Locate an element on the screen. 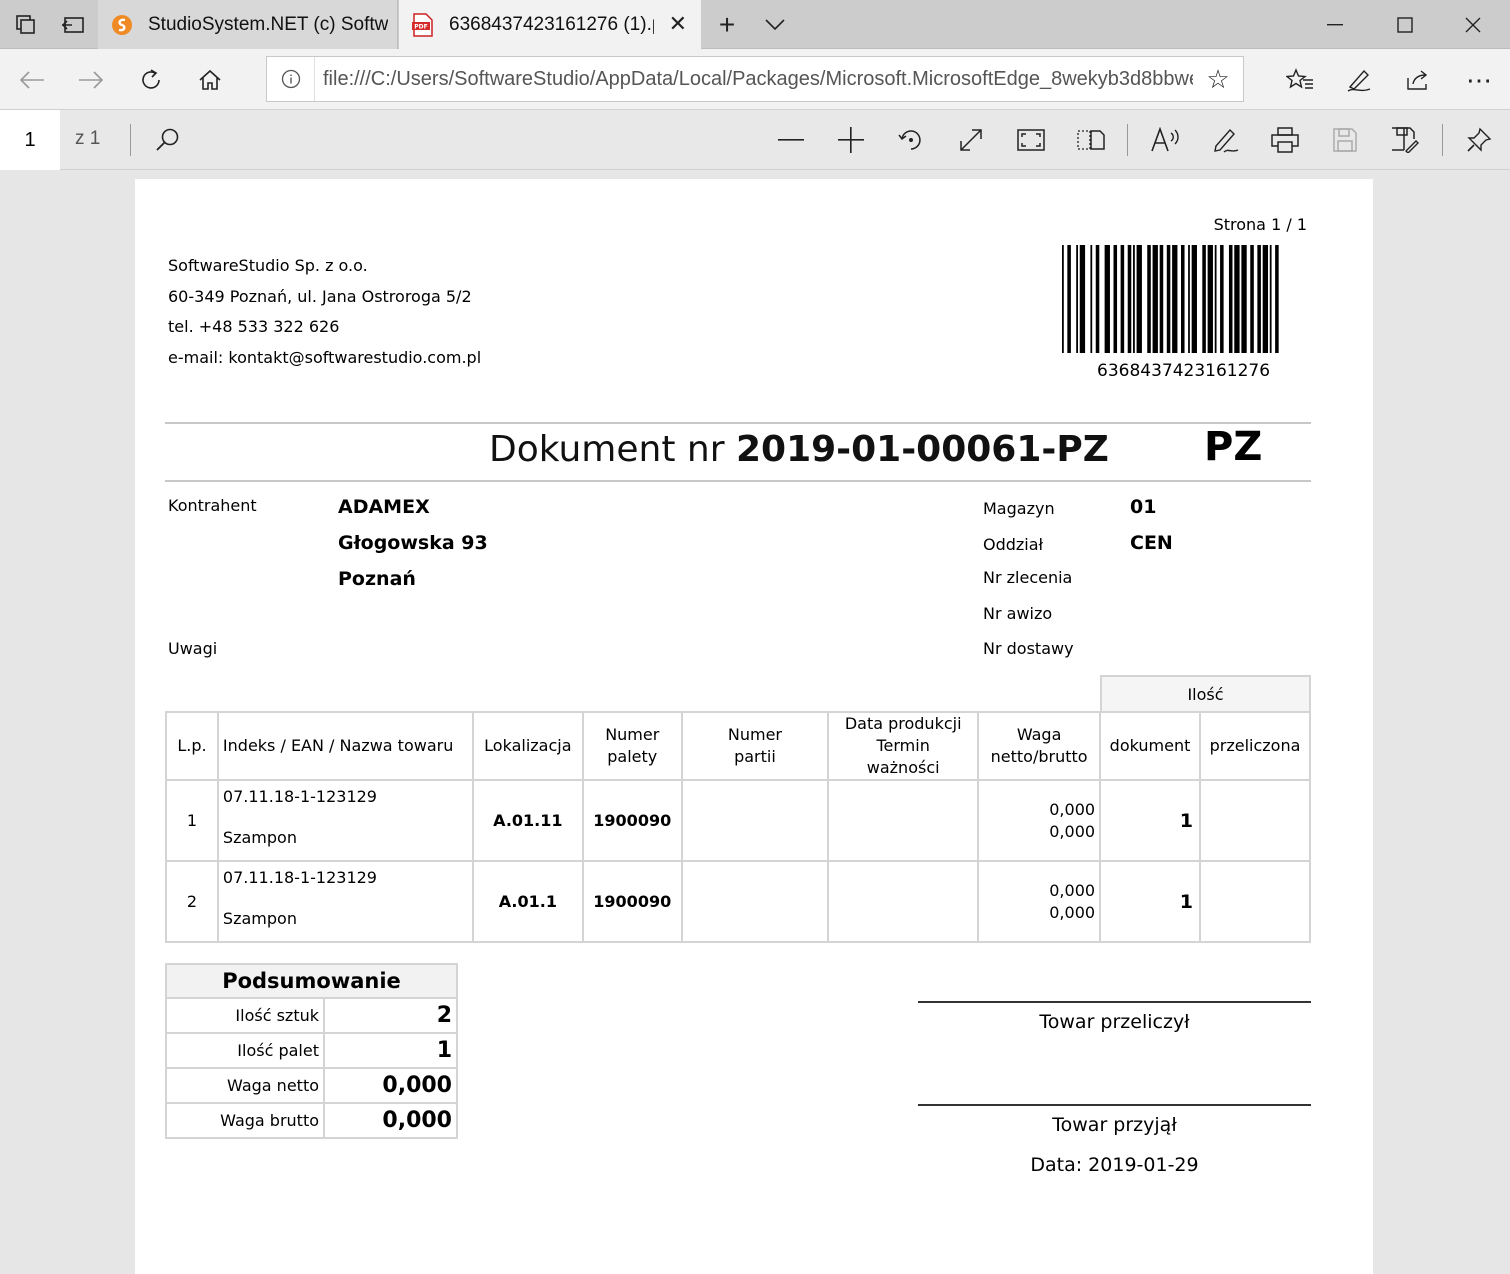 The image size is (1510, 1274). cell-pallet: 1900090 is located at coordinates (632, 901).